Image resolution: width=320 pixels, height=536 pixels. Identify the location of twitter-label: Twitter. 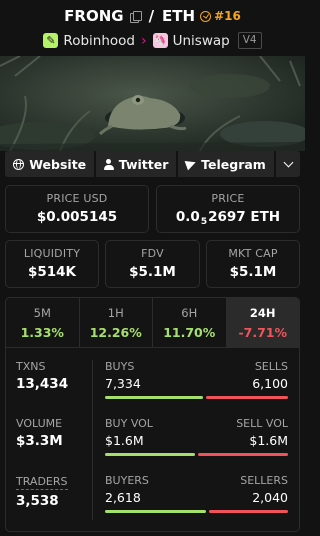
(143, 164).